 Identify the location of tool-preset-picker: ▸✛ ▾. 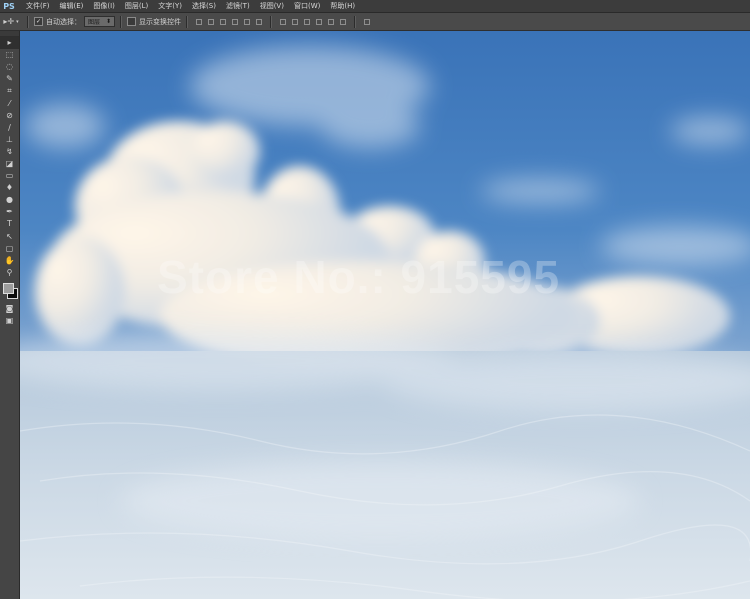
(11, 21).